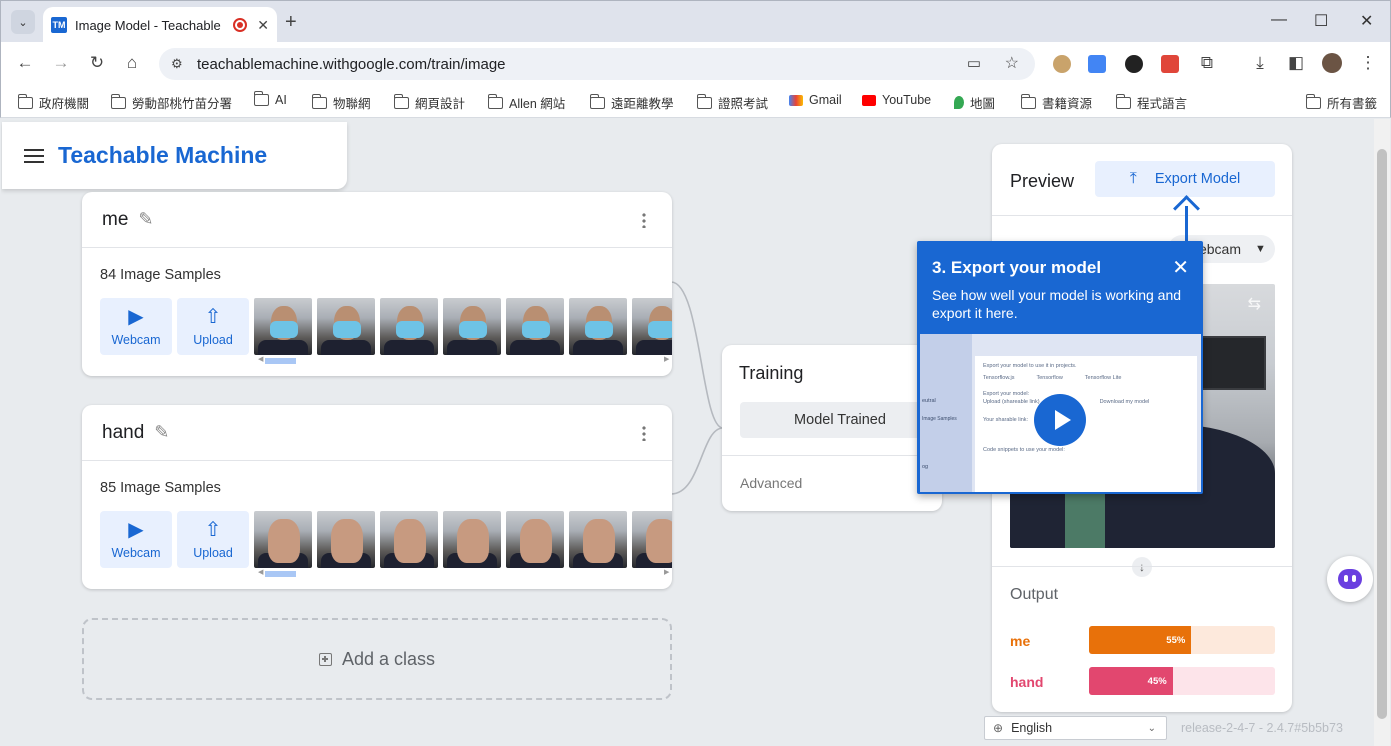 The image size is (1391, 746). What do you see at coordinates (1296, 63) in the screenshot?
I see `side-panel-icon: ◧` at bounding box center [1296, 63].